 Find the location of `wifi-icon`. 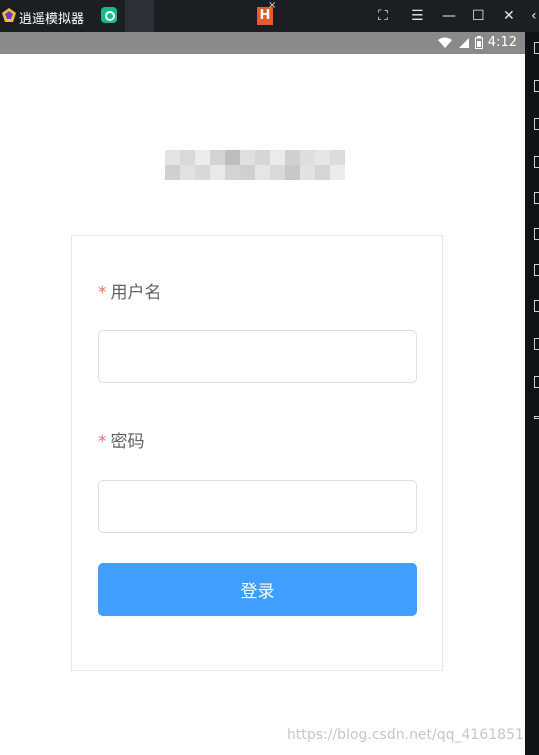

wifi-icon is located at coordinates (444, 42).